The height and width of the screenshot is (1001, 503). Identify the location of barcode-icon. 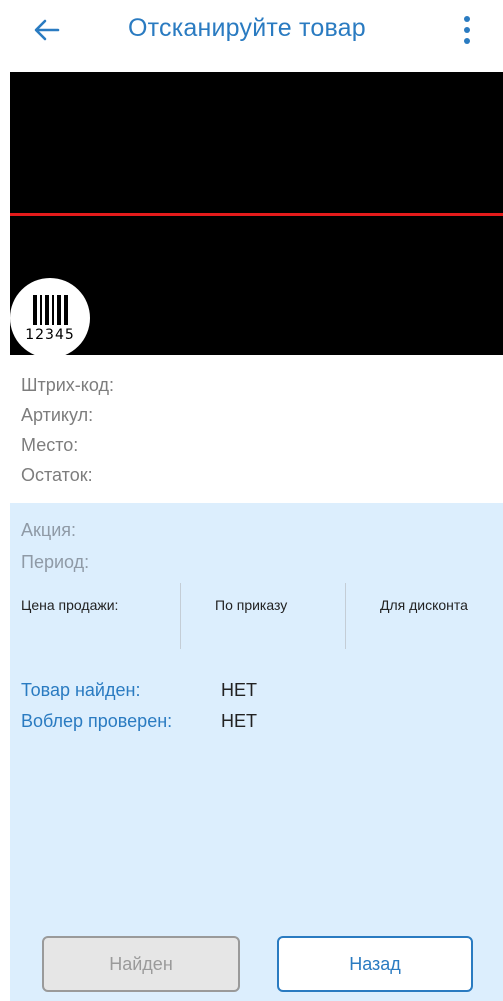
(50, 310).